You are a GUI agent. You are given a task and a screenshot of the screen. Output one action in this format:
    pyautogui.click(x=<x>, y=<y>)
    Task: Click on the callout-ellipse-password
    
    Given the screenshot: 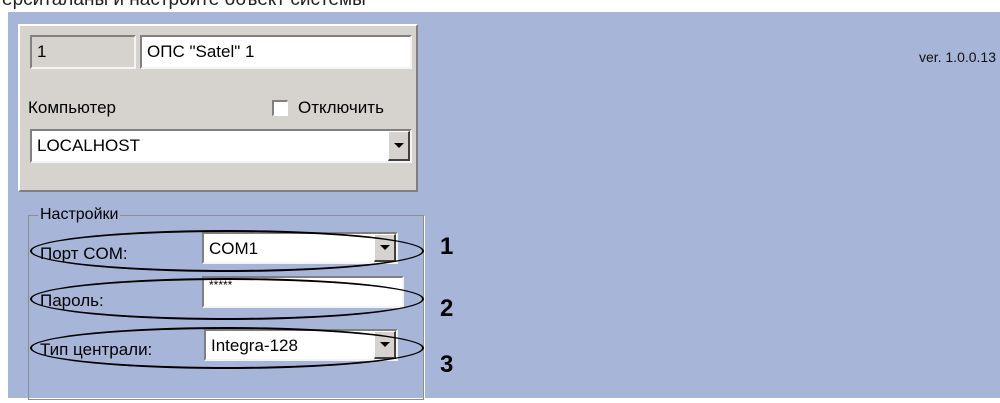 What is the action you would take?
    pyautogui.click(x=227, y=299)
    